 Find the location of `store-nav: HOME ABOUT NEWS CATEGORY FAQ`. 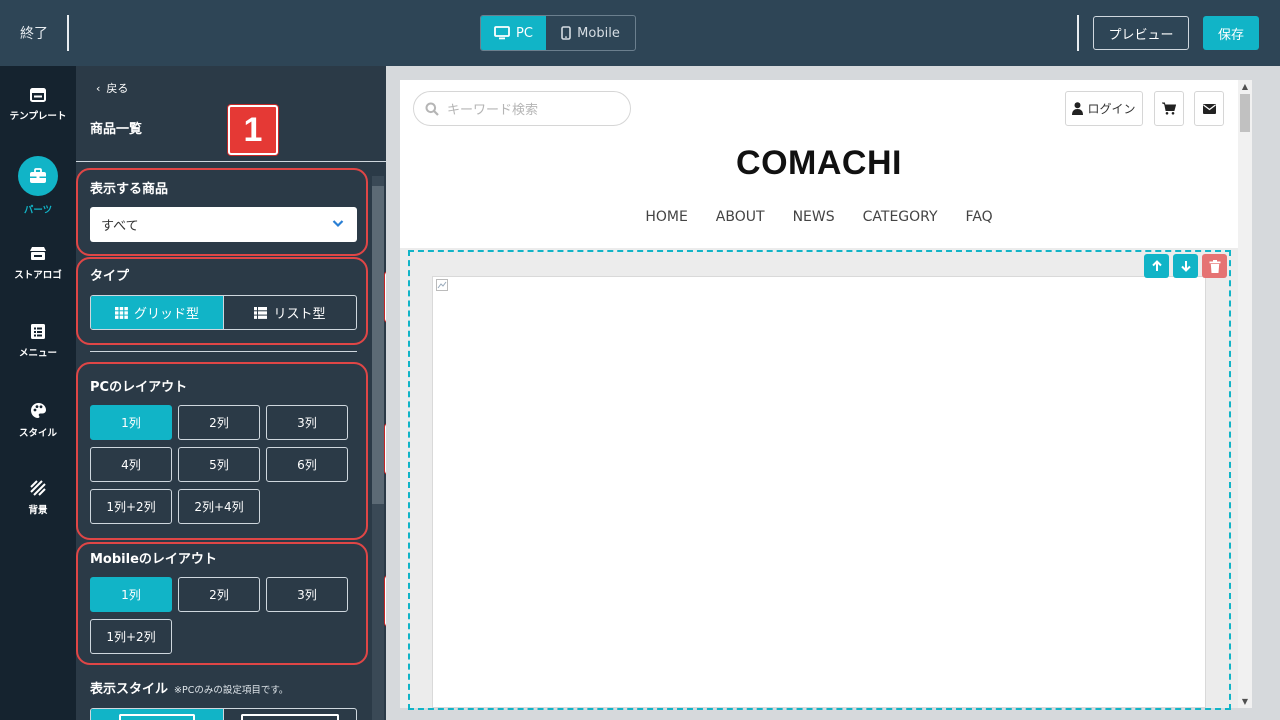

store-nav: HOME ABOUT NEWS CATEGORY FAQ is located at coordinates (819, 217).